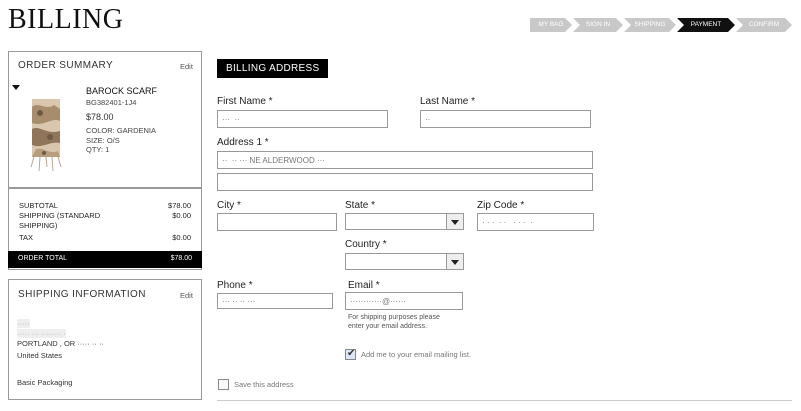 The width and height of the screenshot is (801, 411). I want to click on shipping-row: SHIPPING (STANDARD $0.00, so click(105, 215).